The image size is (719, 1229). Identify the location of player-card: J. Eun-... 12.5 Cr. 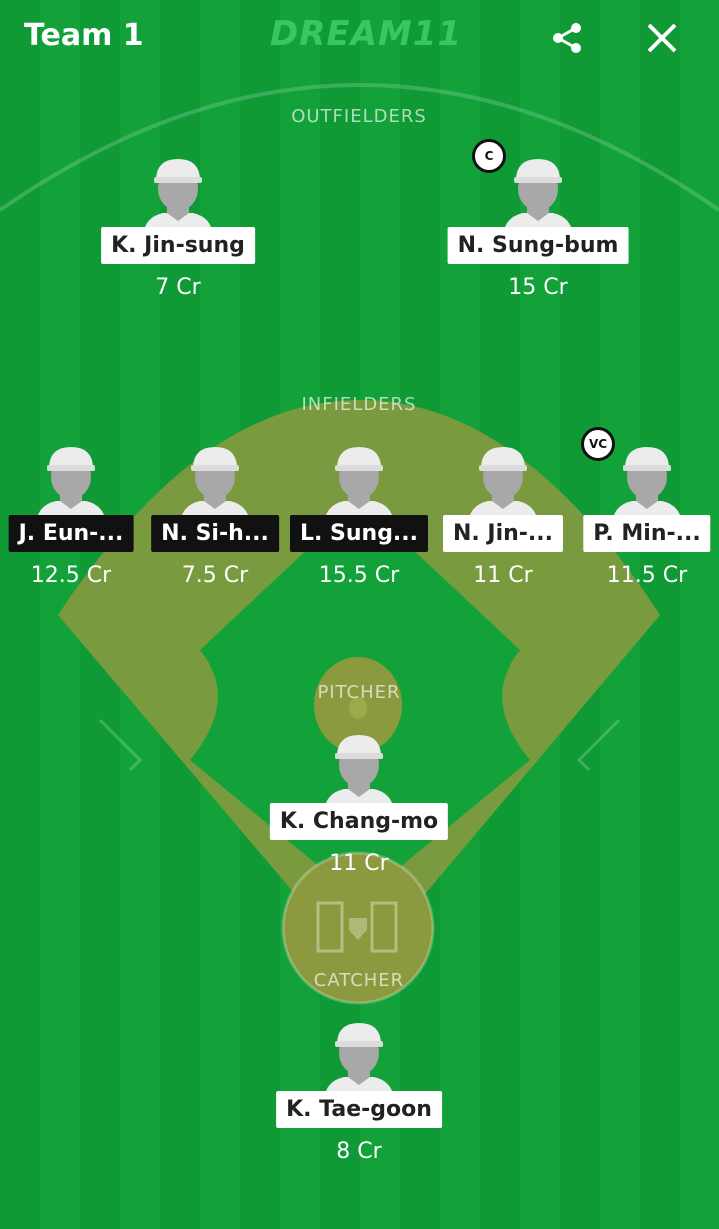
(75, 523).